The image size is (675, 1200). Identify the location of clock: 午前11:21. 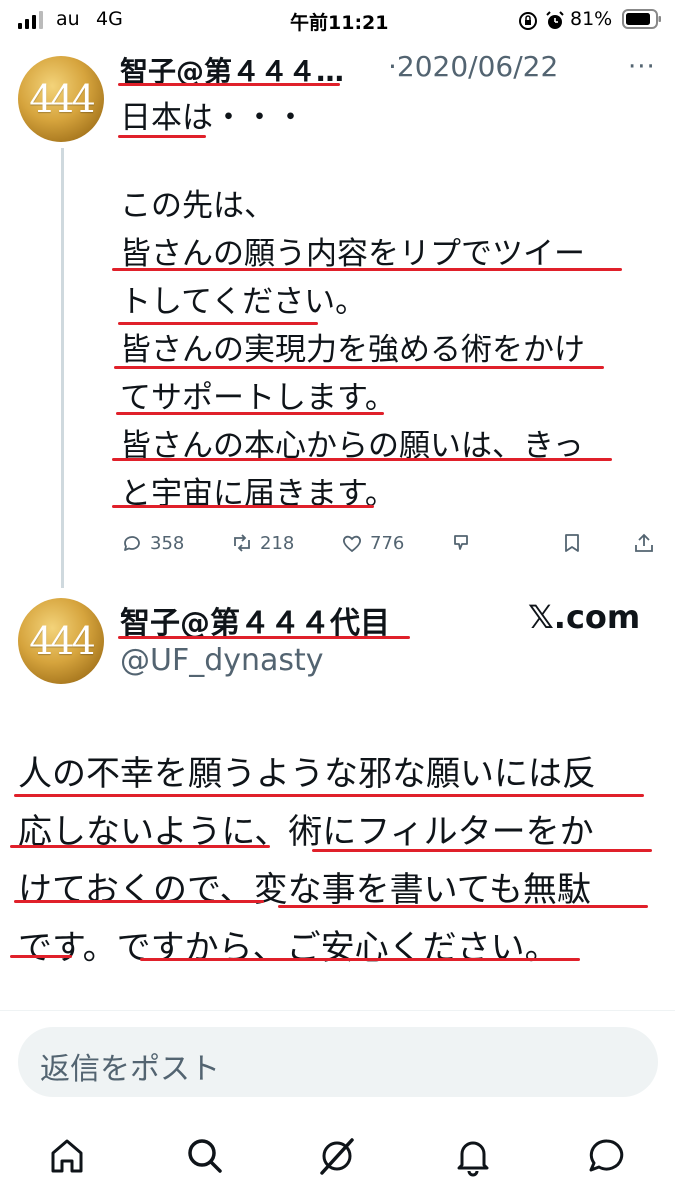
(339, 23).